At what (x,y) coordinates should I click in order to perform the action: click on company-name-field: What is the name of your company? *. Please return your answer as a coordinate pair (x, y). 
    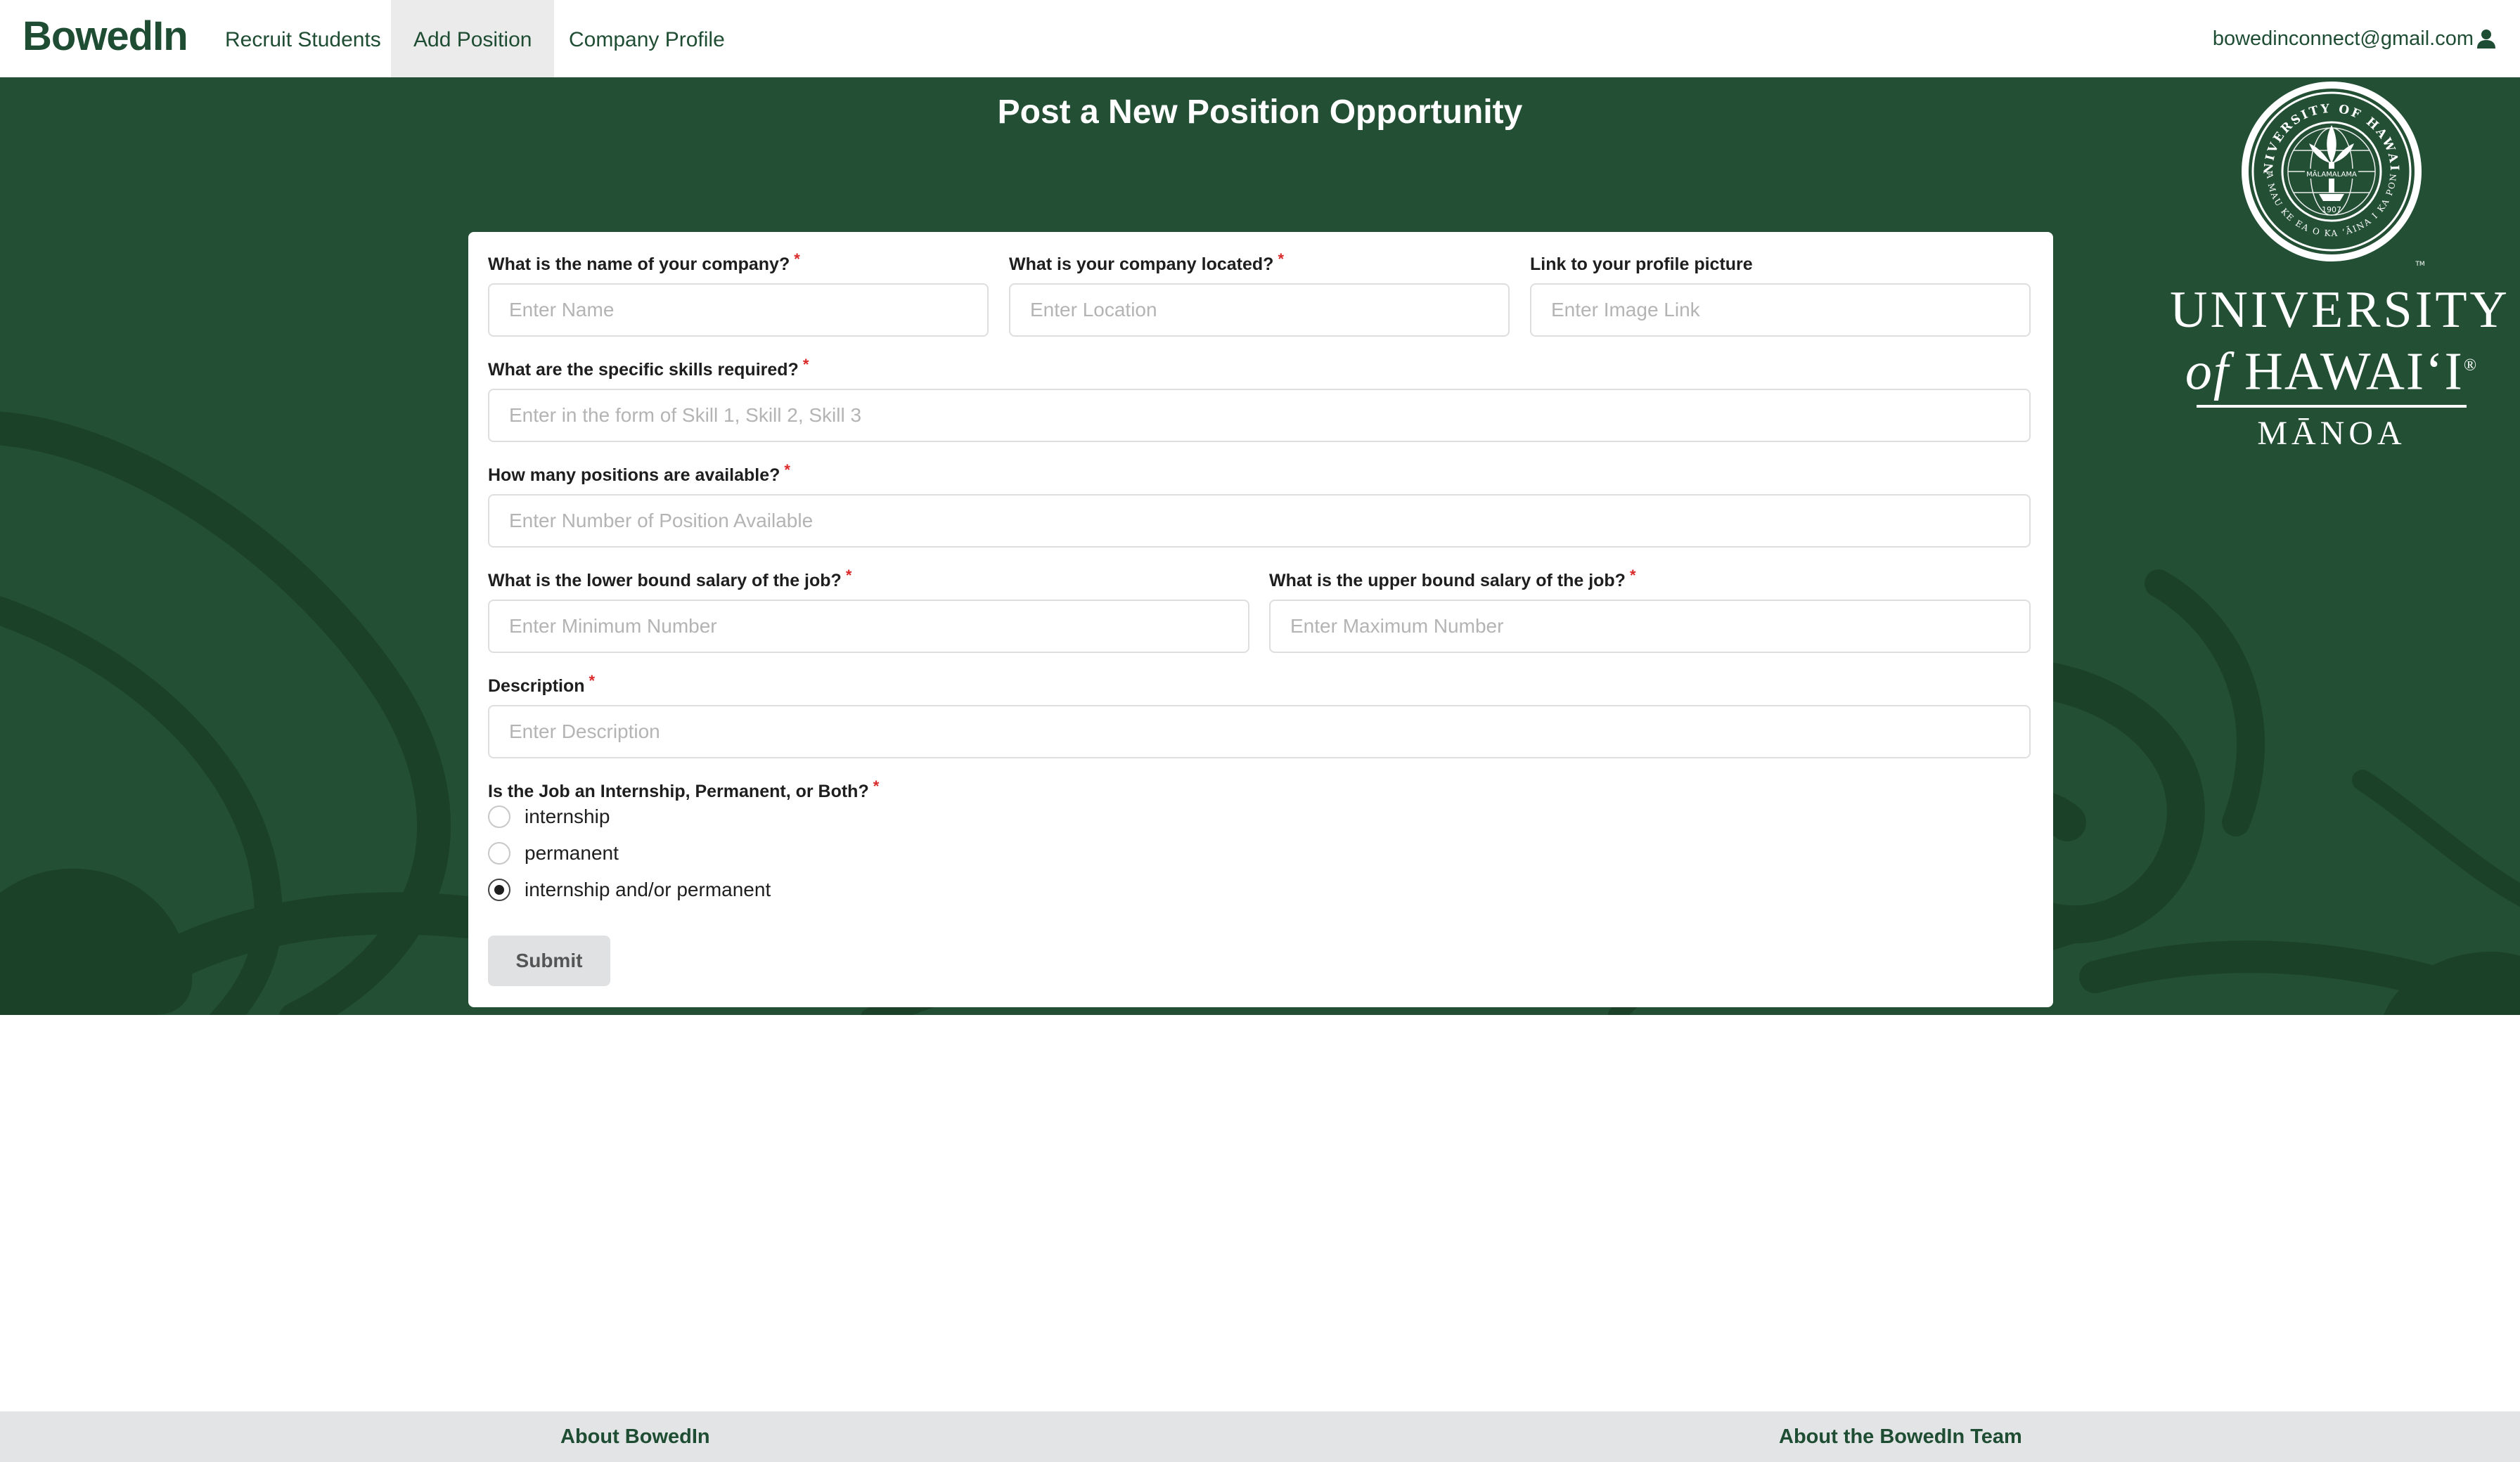
    Looking at the image, I should click on (738, 293).